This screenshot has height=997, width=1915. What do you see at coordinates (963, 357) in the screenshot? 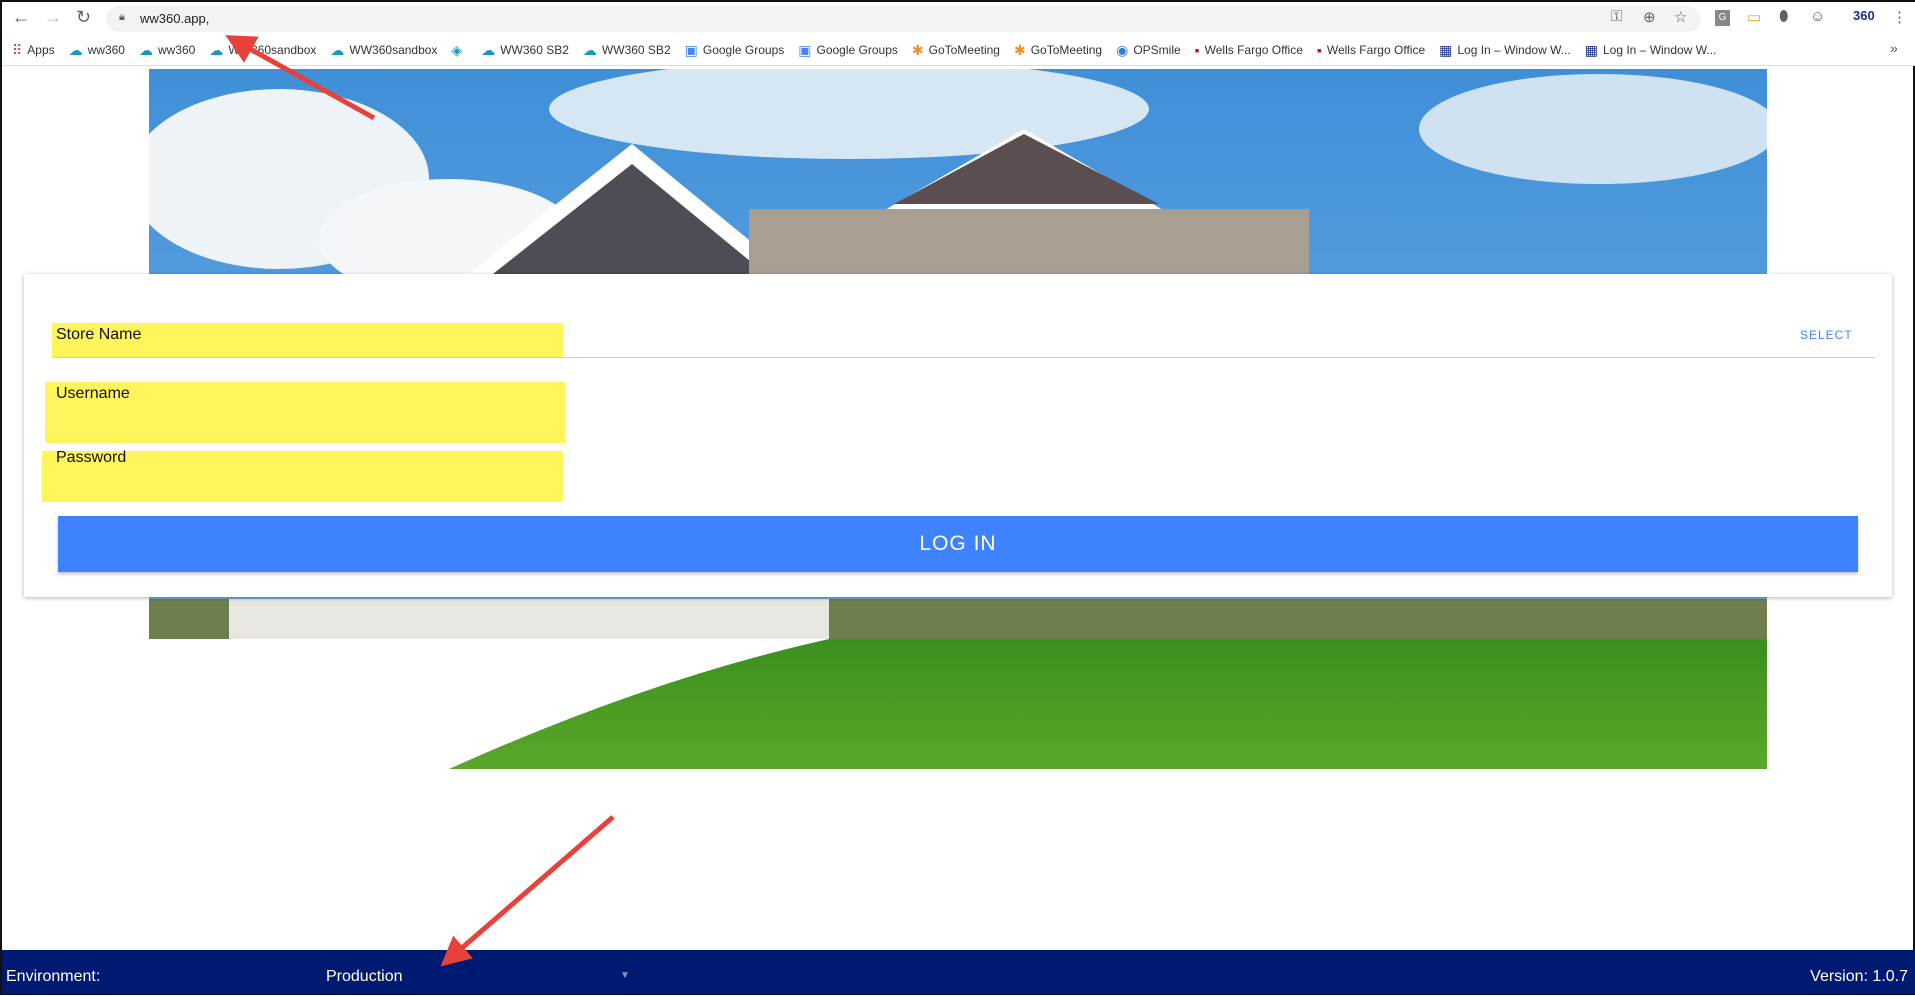
I see `store-name-underline` at bounding box center [963, 357].